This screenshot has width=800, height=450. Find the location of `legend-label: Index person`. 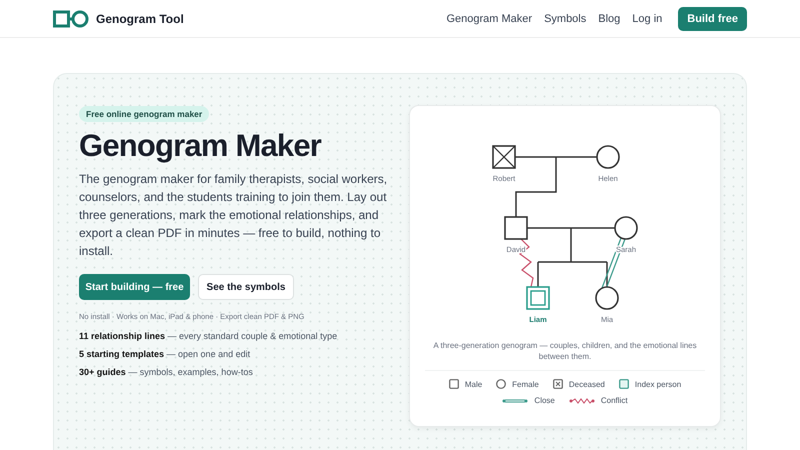

legend-label: Index person is located at coordinates (658, 384).